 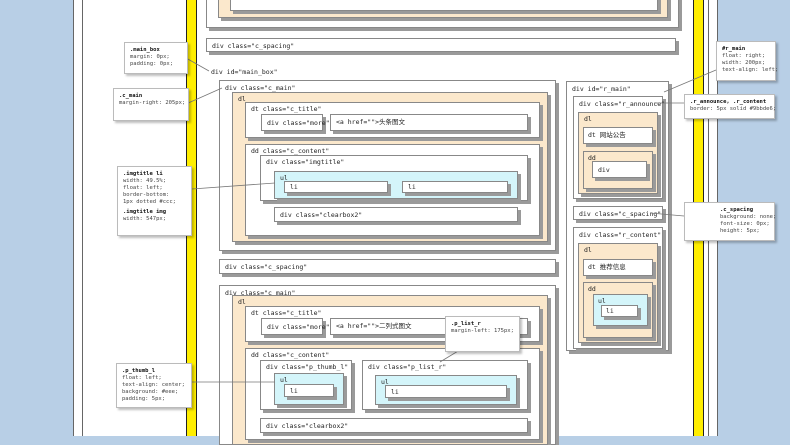 What do you see at coordinates (748, 217) in the screenshot?
I see `note-c-spacing-line: background: none;` at bounding box center [748, 217].